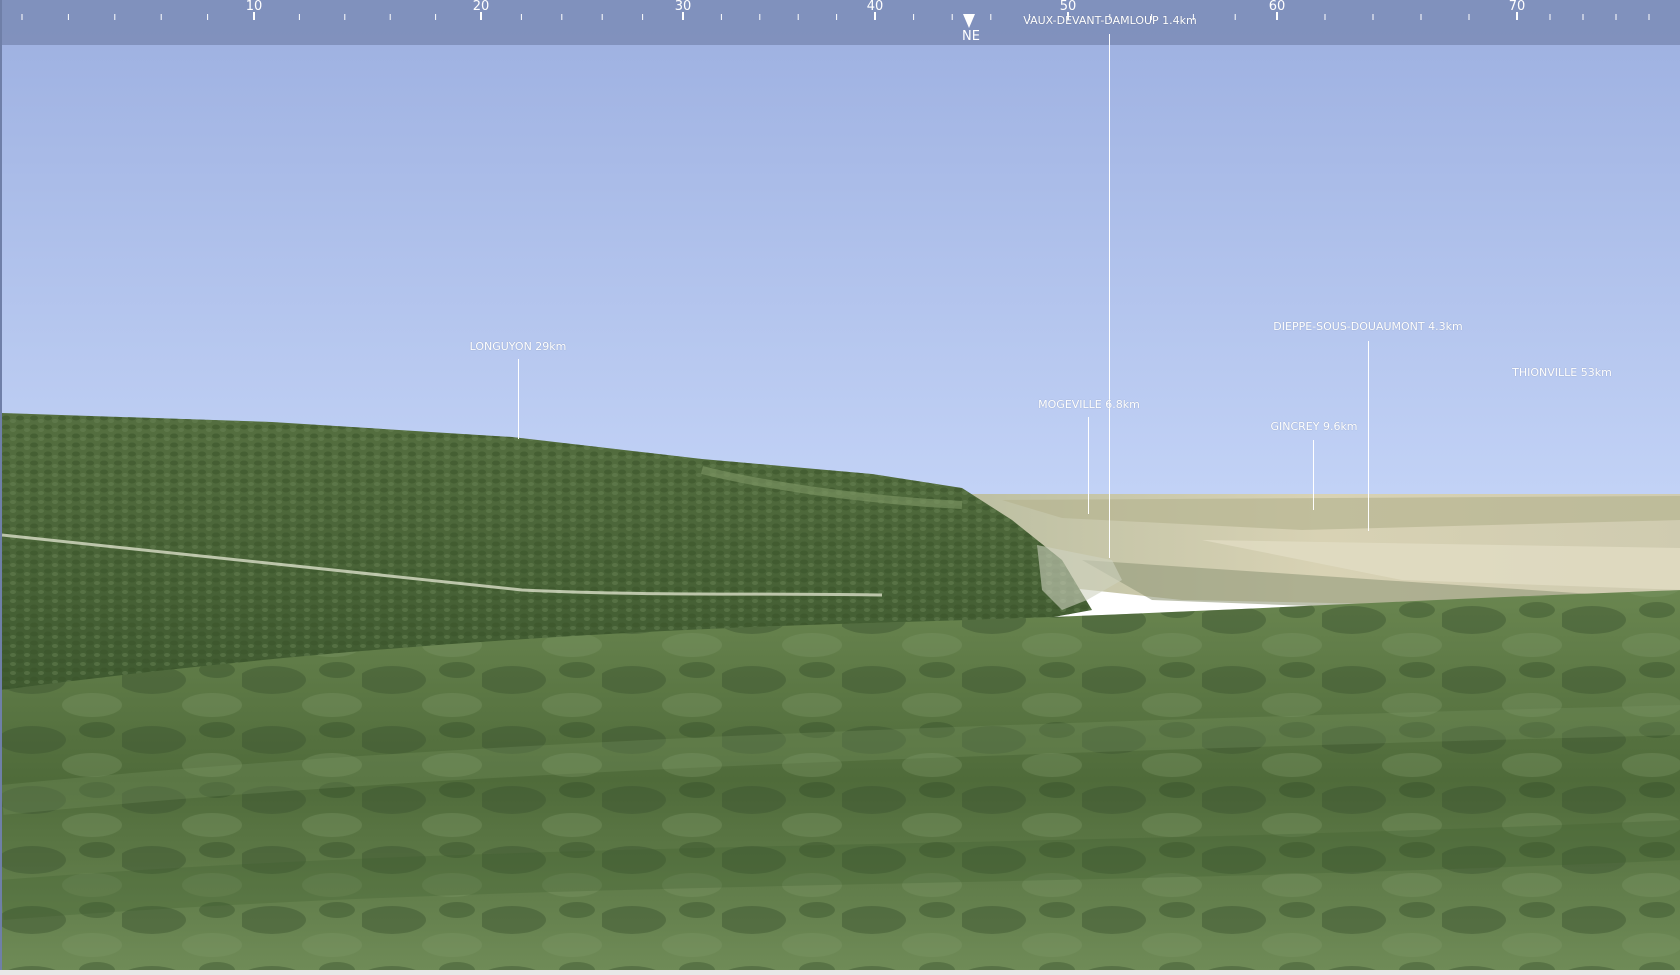 This screenshot has height=975, width=1680. I want to click on compass-label-30: 30, so click(683, 7).